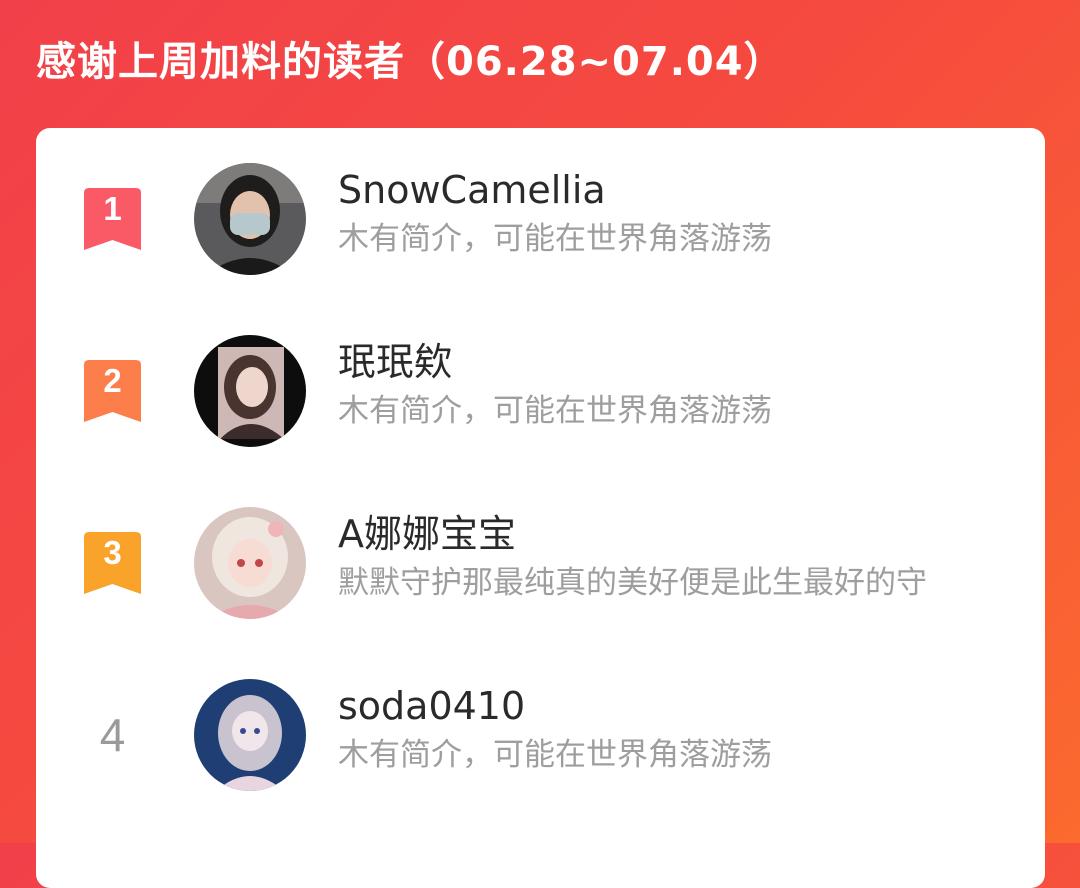  I want to click on page-title: 感谢上周加料的读者（06.28~07.04）, so click(410, 62).